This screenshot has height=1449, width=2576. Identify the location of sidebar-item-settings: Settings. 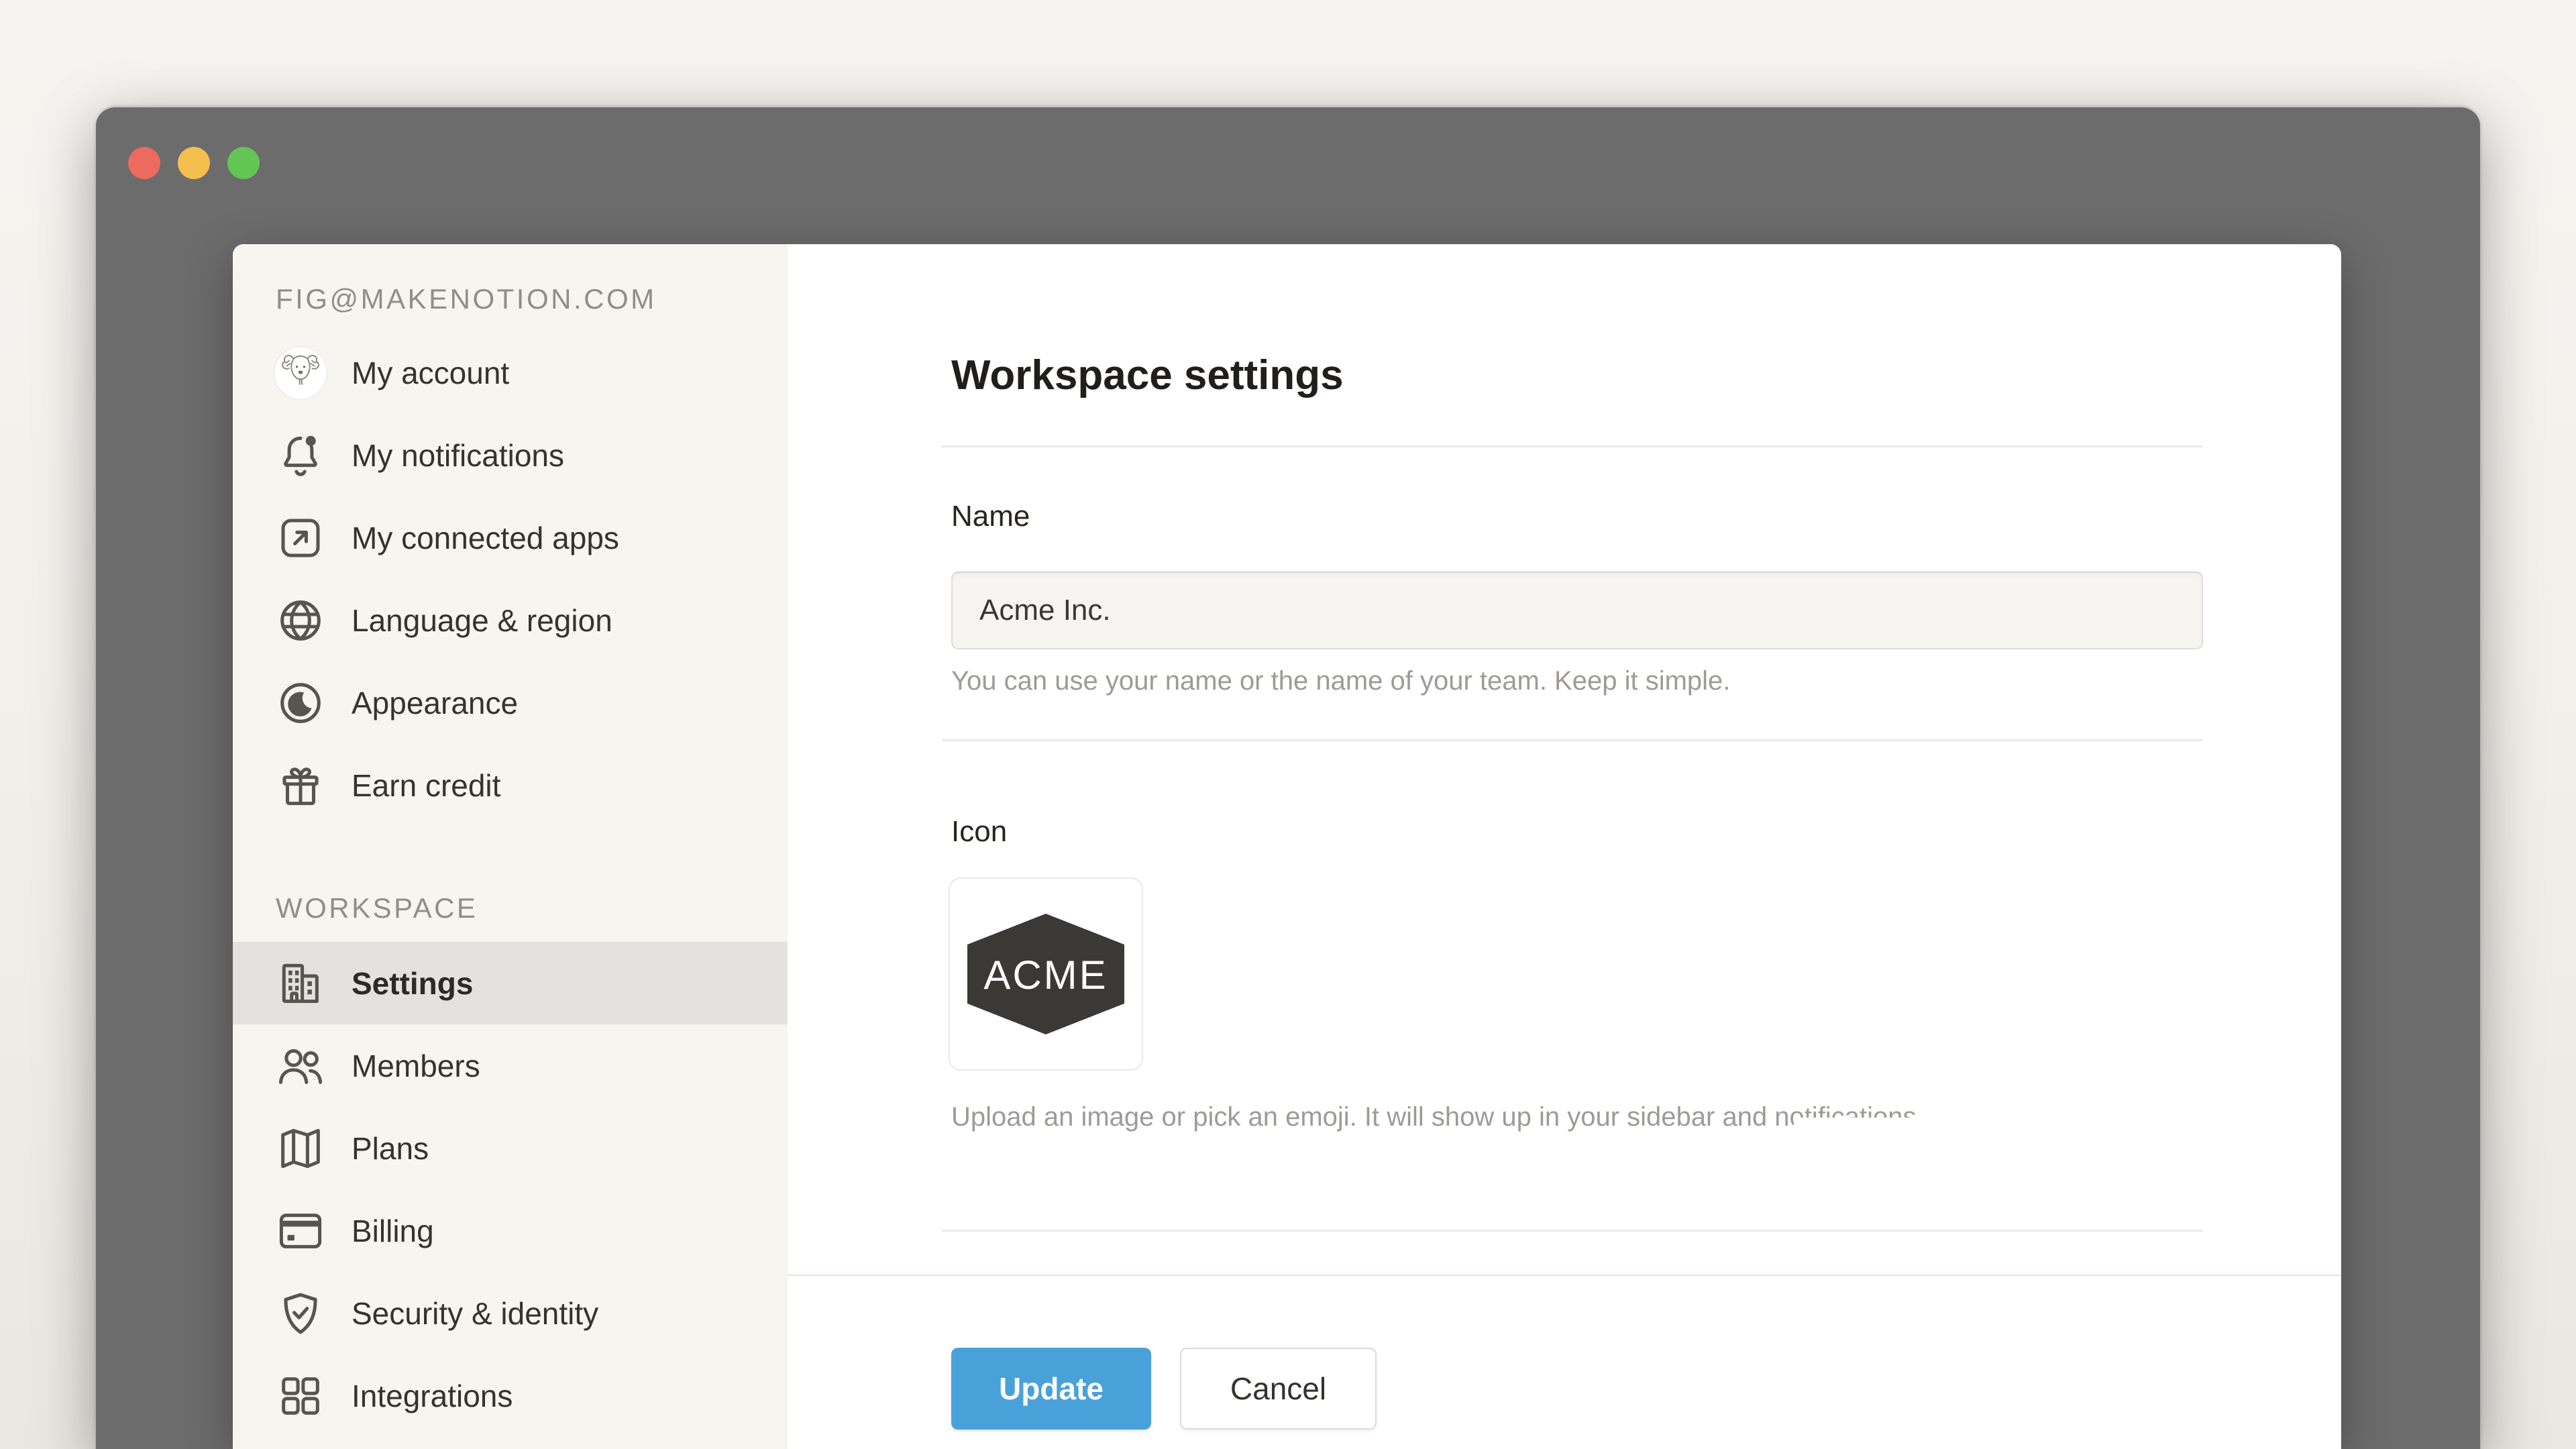
(510, 983).